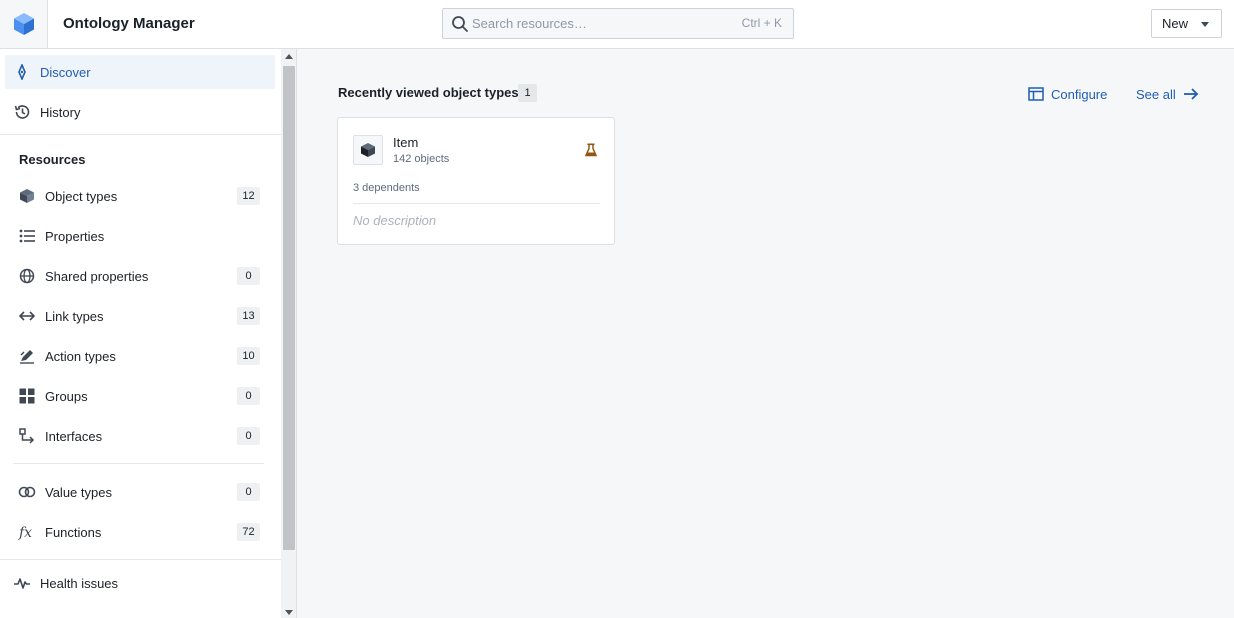 This screenshot has width=1234, height=618. What do you see at coordinates (406, 142) in the screenshot?
I see `object-type-name: Item` at bounding box center [406, 142].